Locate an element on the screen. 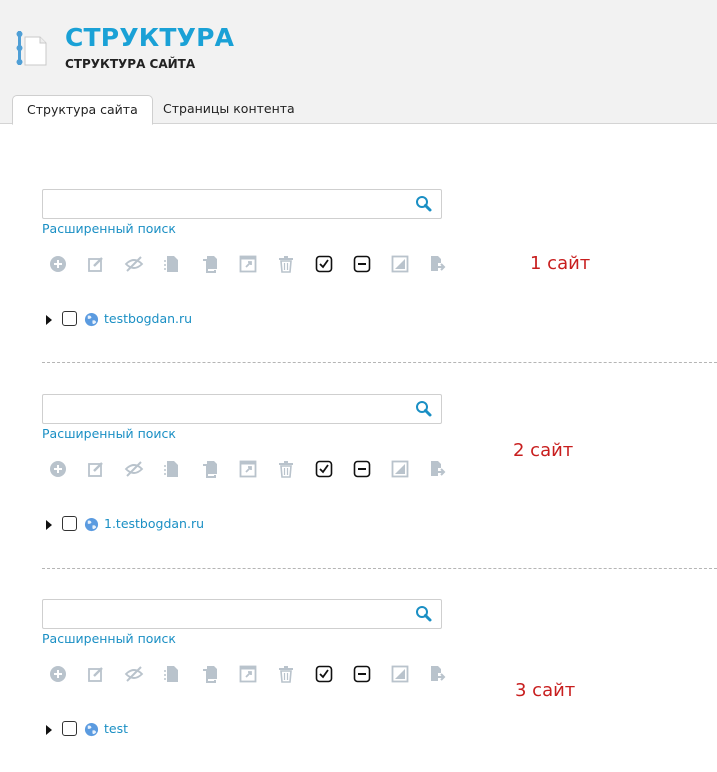  page-title: СТРУКТУРА is located at coordinates (150, 37).